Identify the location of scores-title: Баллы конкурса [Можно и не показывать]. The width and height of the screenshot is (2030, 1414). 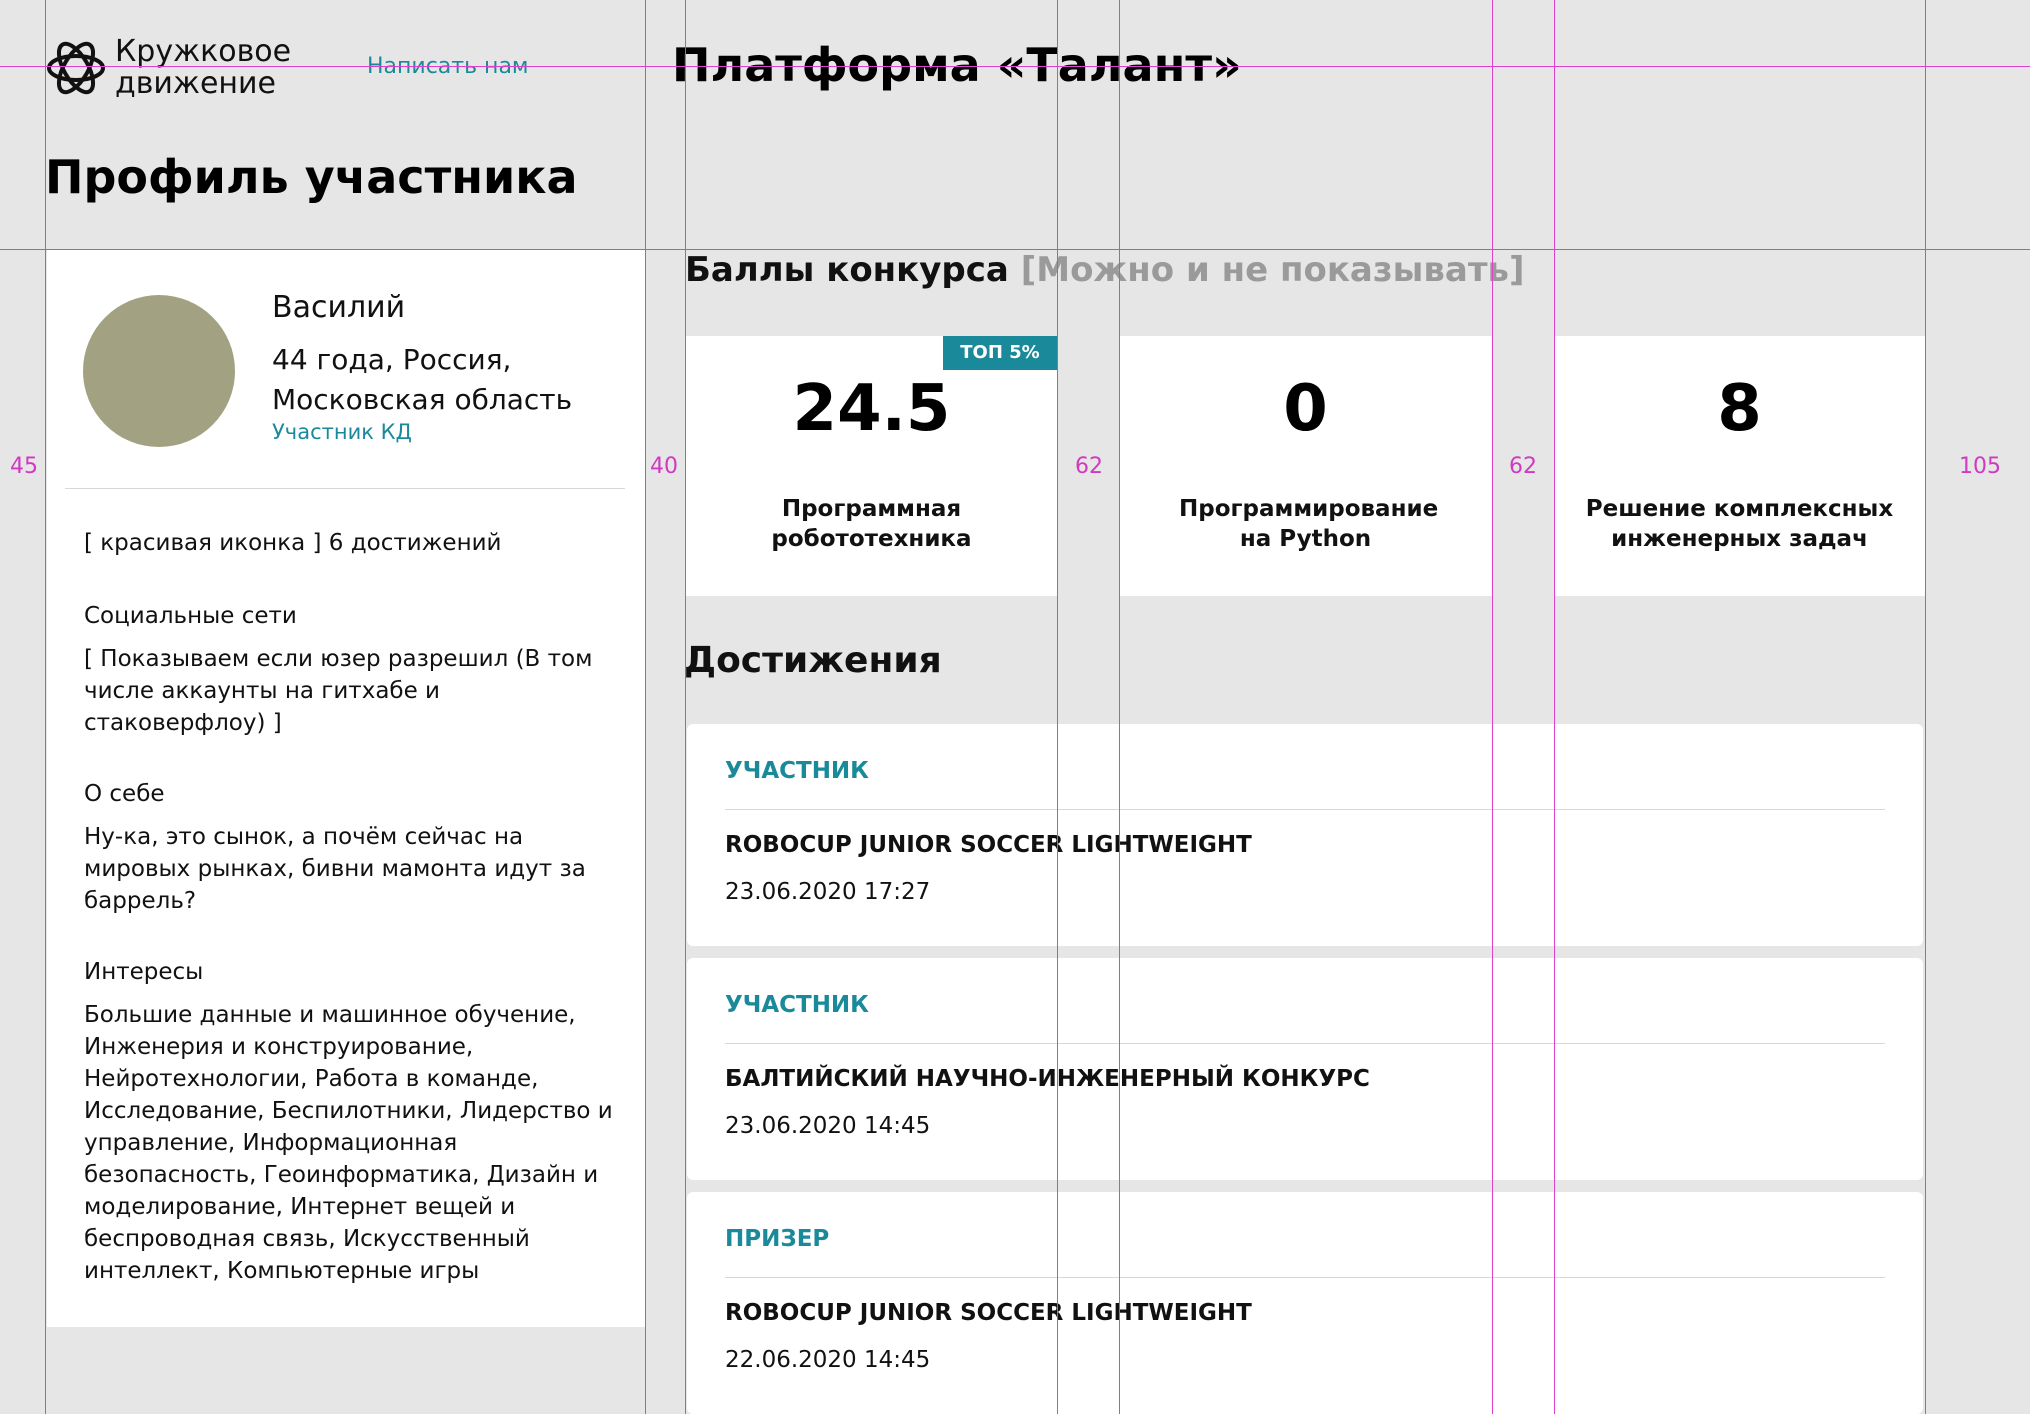
(1105, 270).